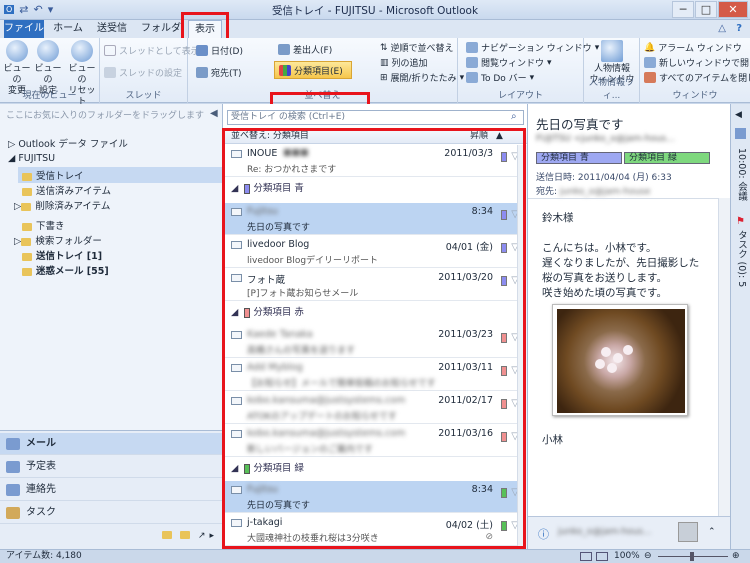 The height and width of the screenshot is (563, 750). Describe the element at coordinates (586, 556) in the screenshot. I see `normal-view-icon` at that location.